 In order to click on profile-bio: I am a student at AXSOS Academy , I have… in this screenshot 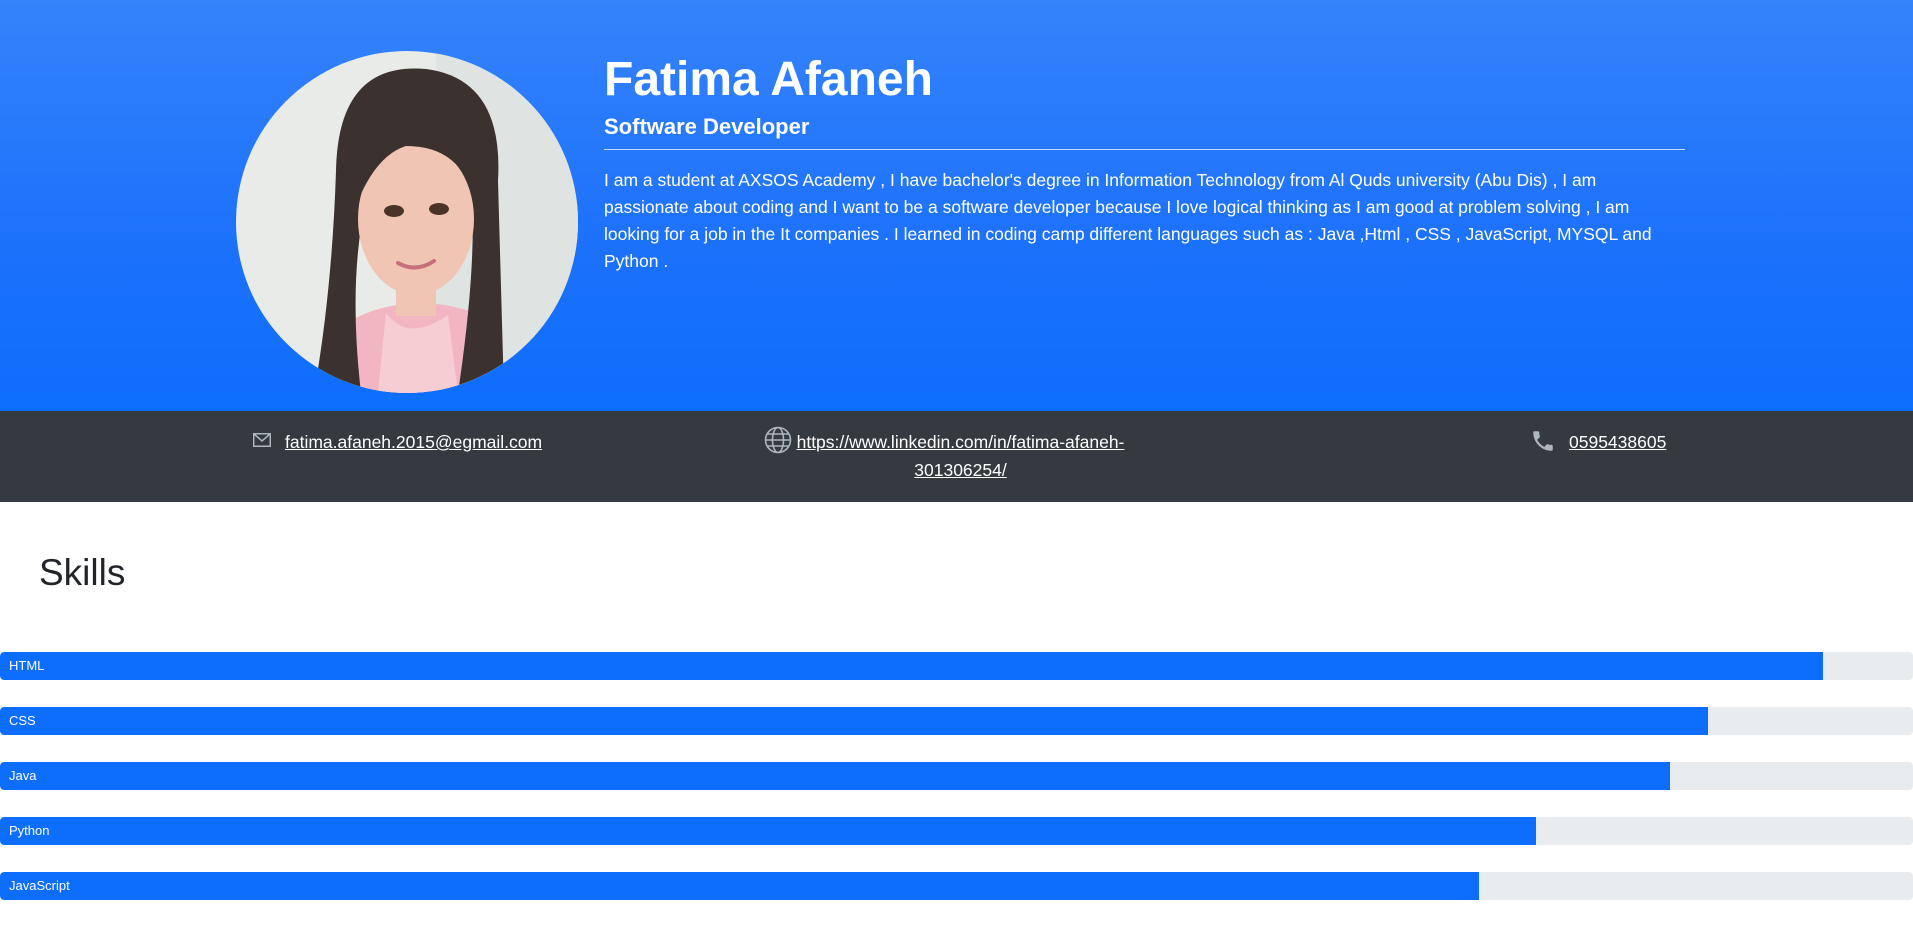, I will do `click(1128, 220)`.